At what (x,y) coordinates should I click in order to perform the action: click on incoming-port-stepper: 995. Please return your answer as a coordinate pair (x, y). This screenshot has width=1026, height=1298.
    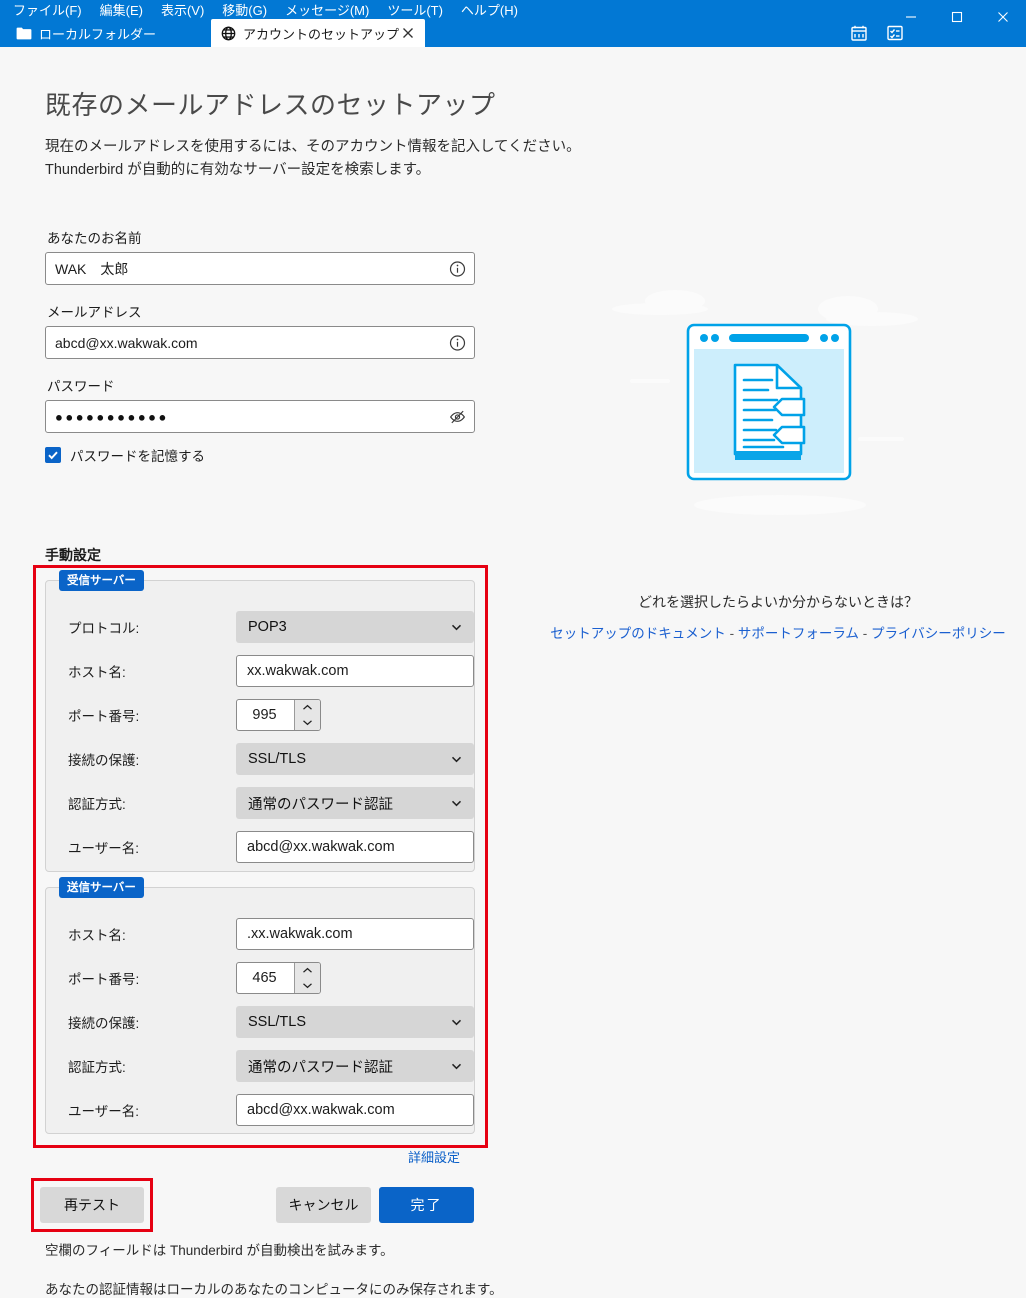
    Looking at the image, I should click on (278, 715).